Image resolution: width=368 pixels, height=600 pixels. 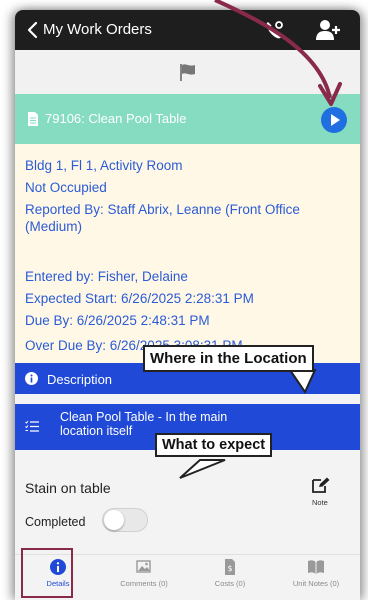 What do you see at coordinates (228, 358) in the screenshot?
I see `callout-location: Where in the Location` at bounding box center [228, 358].